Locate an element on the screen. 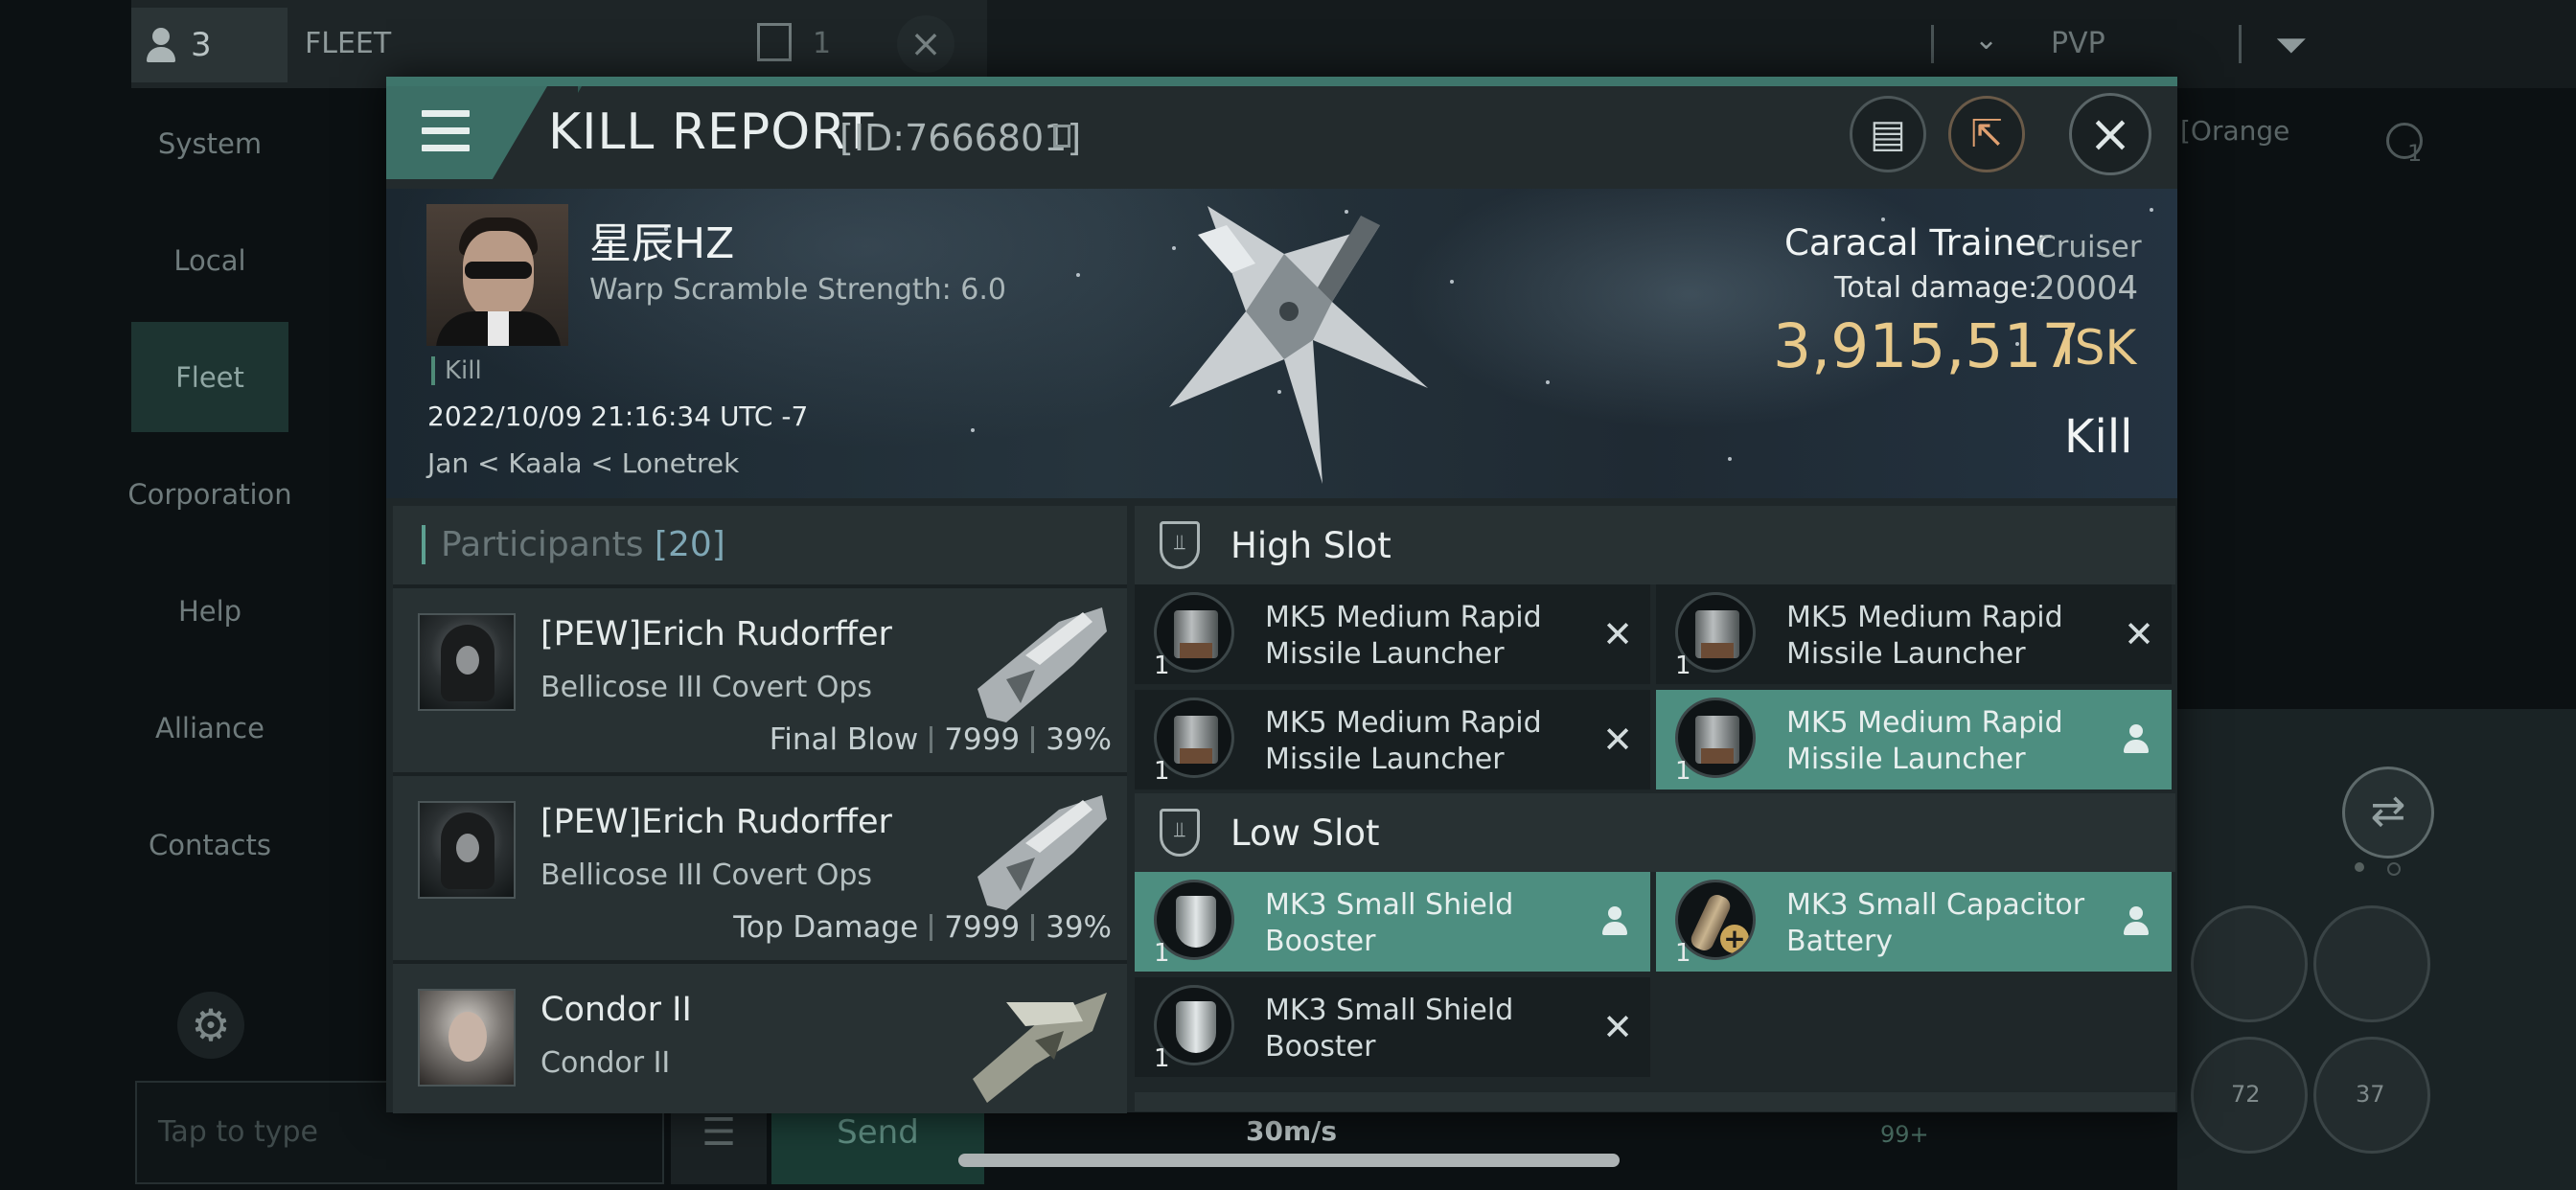 This screenshot has height=1190, width=2576. next-slot-header-partial is located at coordinates (1655, 1101).